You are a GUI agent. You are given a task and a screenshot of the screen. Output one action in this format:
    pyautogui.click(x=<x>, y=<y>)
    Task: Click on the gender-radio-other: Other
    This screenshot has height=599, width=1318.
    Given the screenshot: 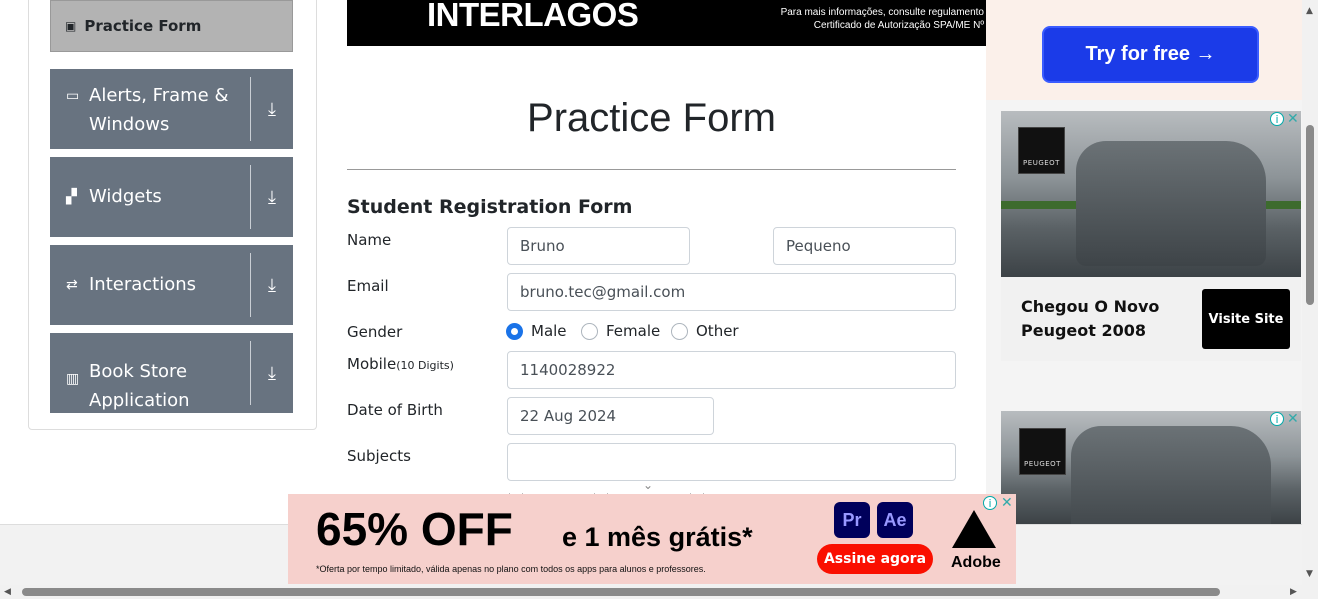 What is the action you would take?
    pyautogui.click(x=705, y=331)
    